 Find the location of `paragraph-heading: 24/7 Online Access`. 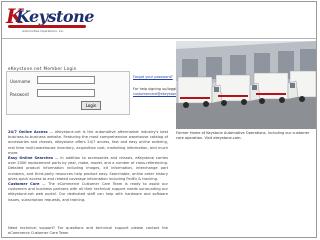

paragraph-heading: 24/7 Online Access is located at coordinates (28, 132).